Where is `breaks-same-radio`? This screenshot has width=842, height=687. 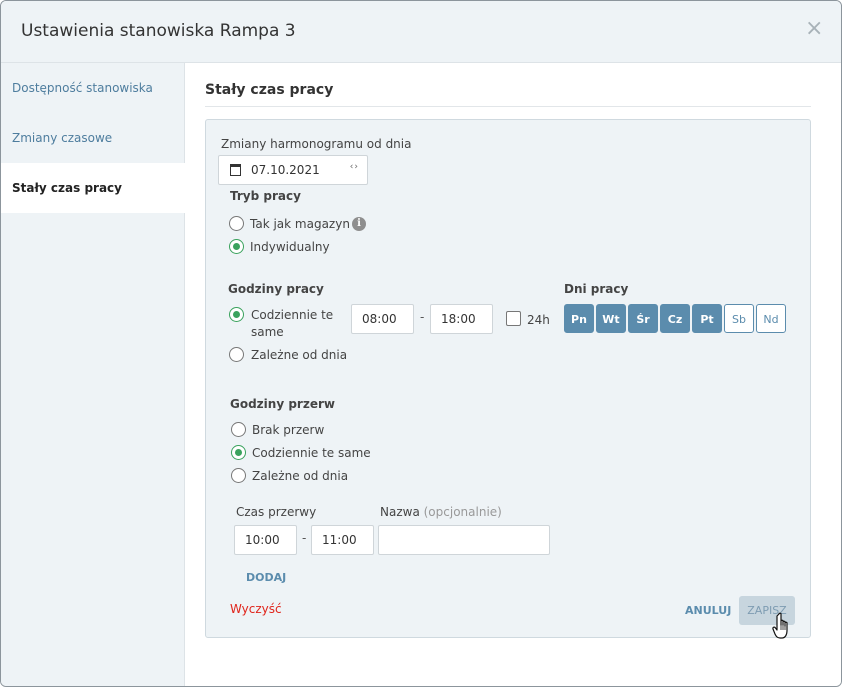 breaks-same-radio is located at coordinates (238, 452).